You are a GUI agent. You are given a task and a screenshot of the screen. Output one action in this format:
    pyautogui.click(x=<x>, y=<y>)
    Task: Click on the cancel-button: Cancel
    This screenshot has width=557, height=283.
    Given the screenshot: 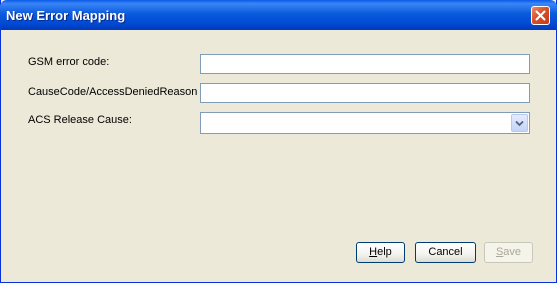 What is the action you would take?
    pyautogui.click(x=445, y=252)
    